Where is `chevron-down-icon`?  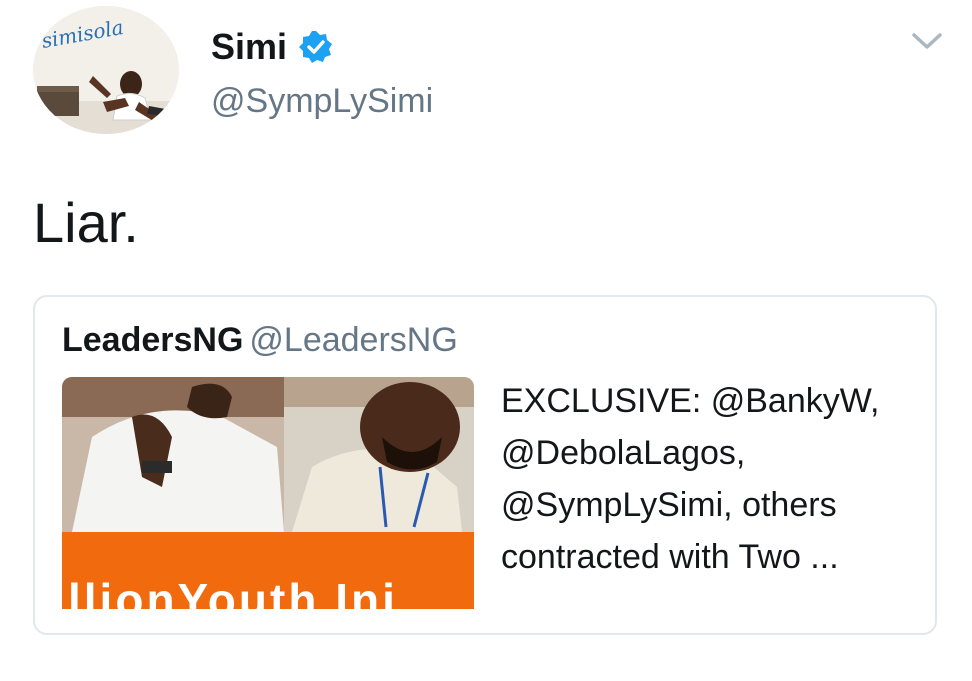 chevron-down-icon is located at coordinates (927, 41).